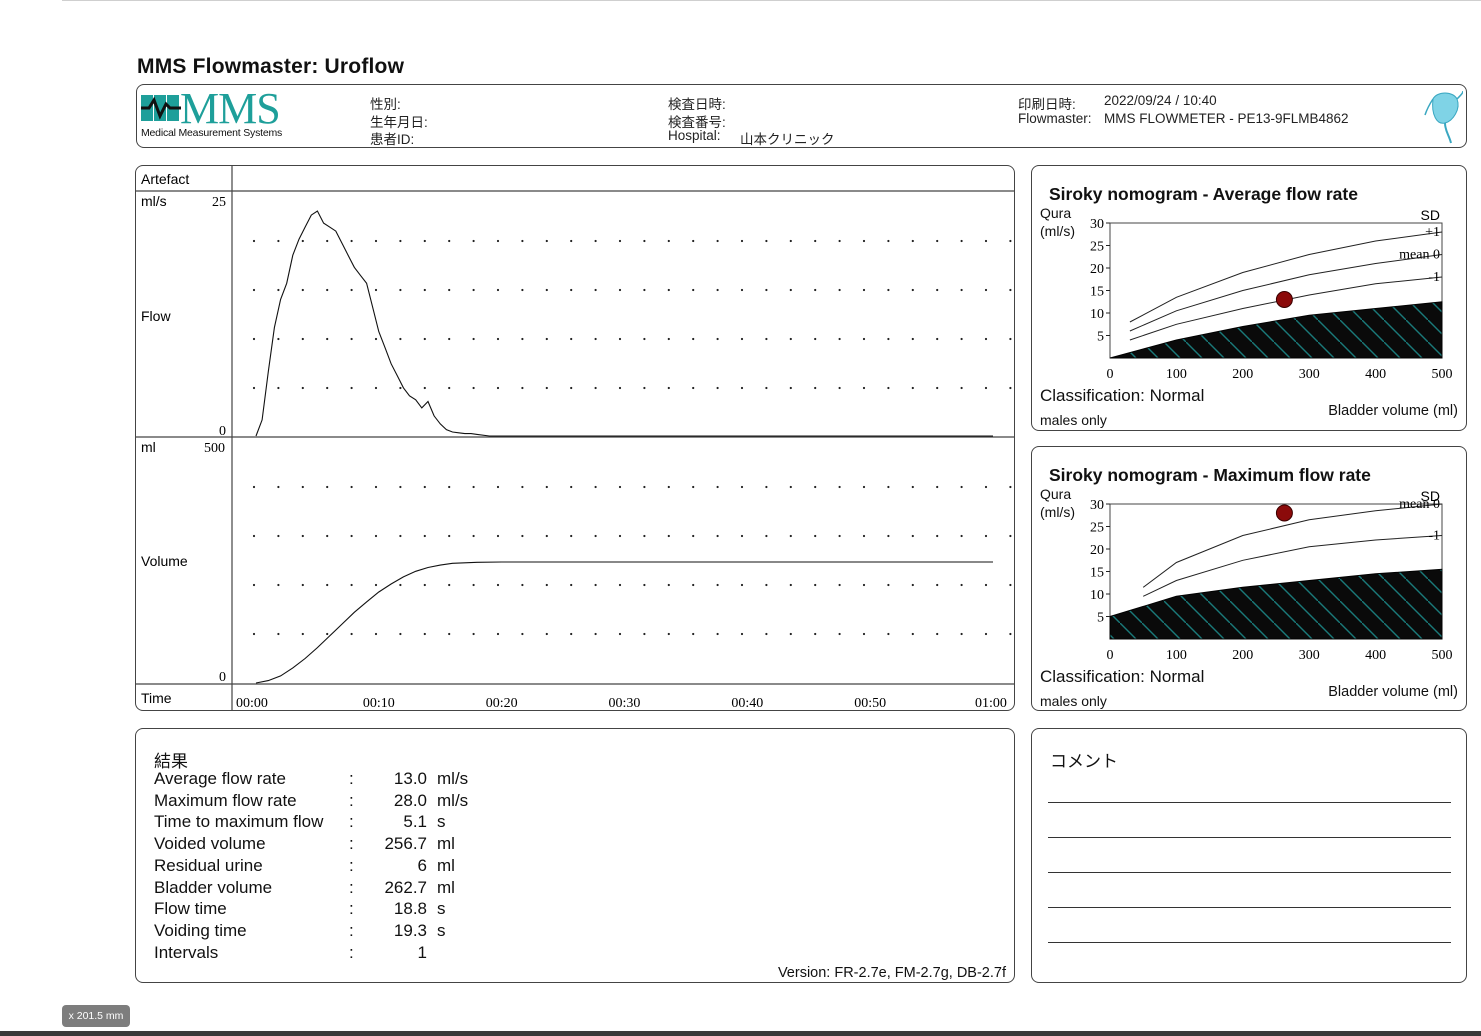 This screenshot has width=1481, height=1036. Describe the element at coordinates (1097, 595) in the screenshot. I see `nomogram-ytick-label: 10` at that location.